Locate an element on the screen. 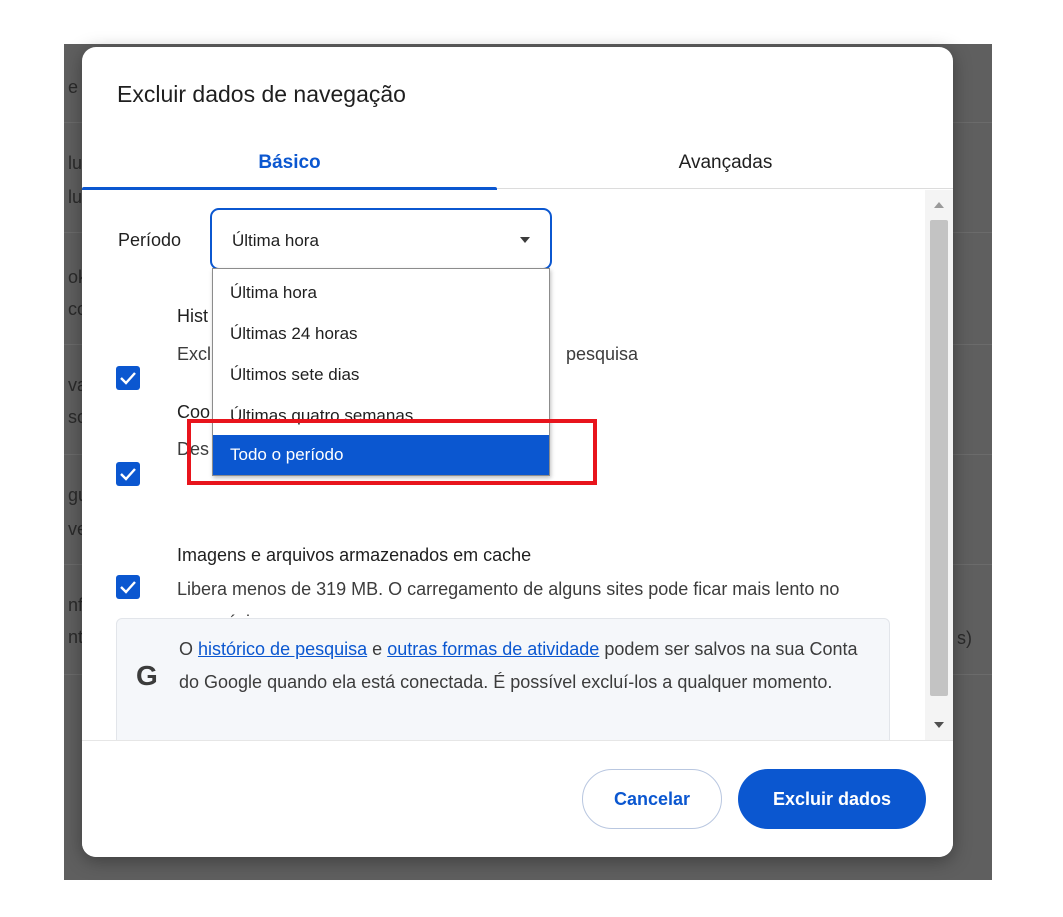 Image resolution: width=1063 pixels, height=917 pixels. history-title: Hist is located at coordinates (192, 316).